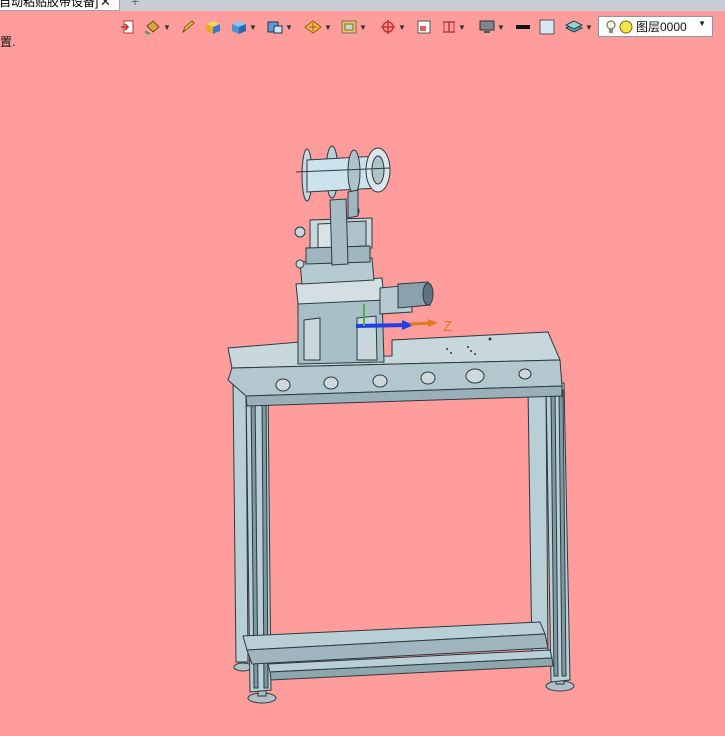 Image resolution: width=725 pixels, height=736 pixels. What do you see at coordinates (333, 233) in the screenshot?
I see `slide-mechanism` at bounding box center [333, 233].